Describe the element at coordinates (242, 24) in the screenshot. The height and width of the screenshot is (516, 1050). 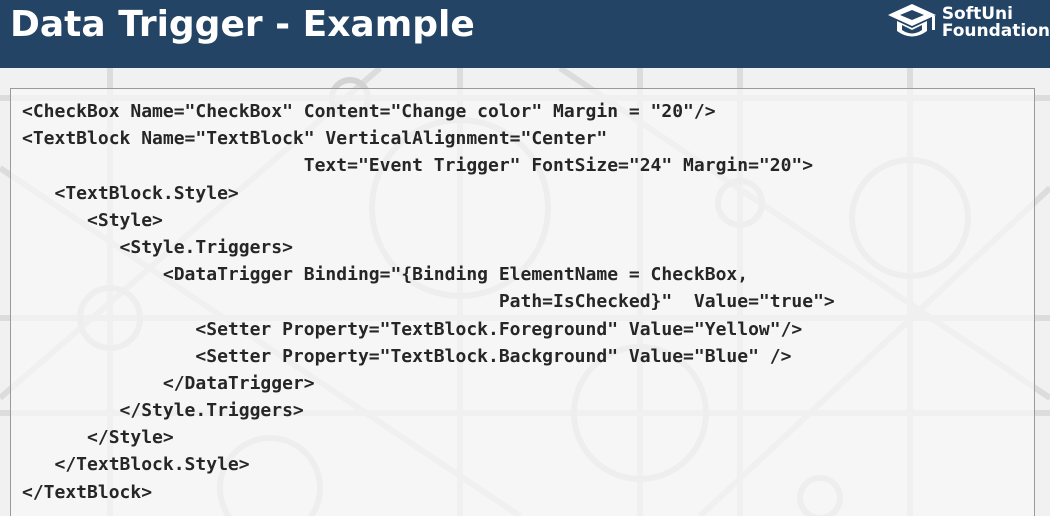
I see `slide-title: Data Trigger - Example` at that location.